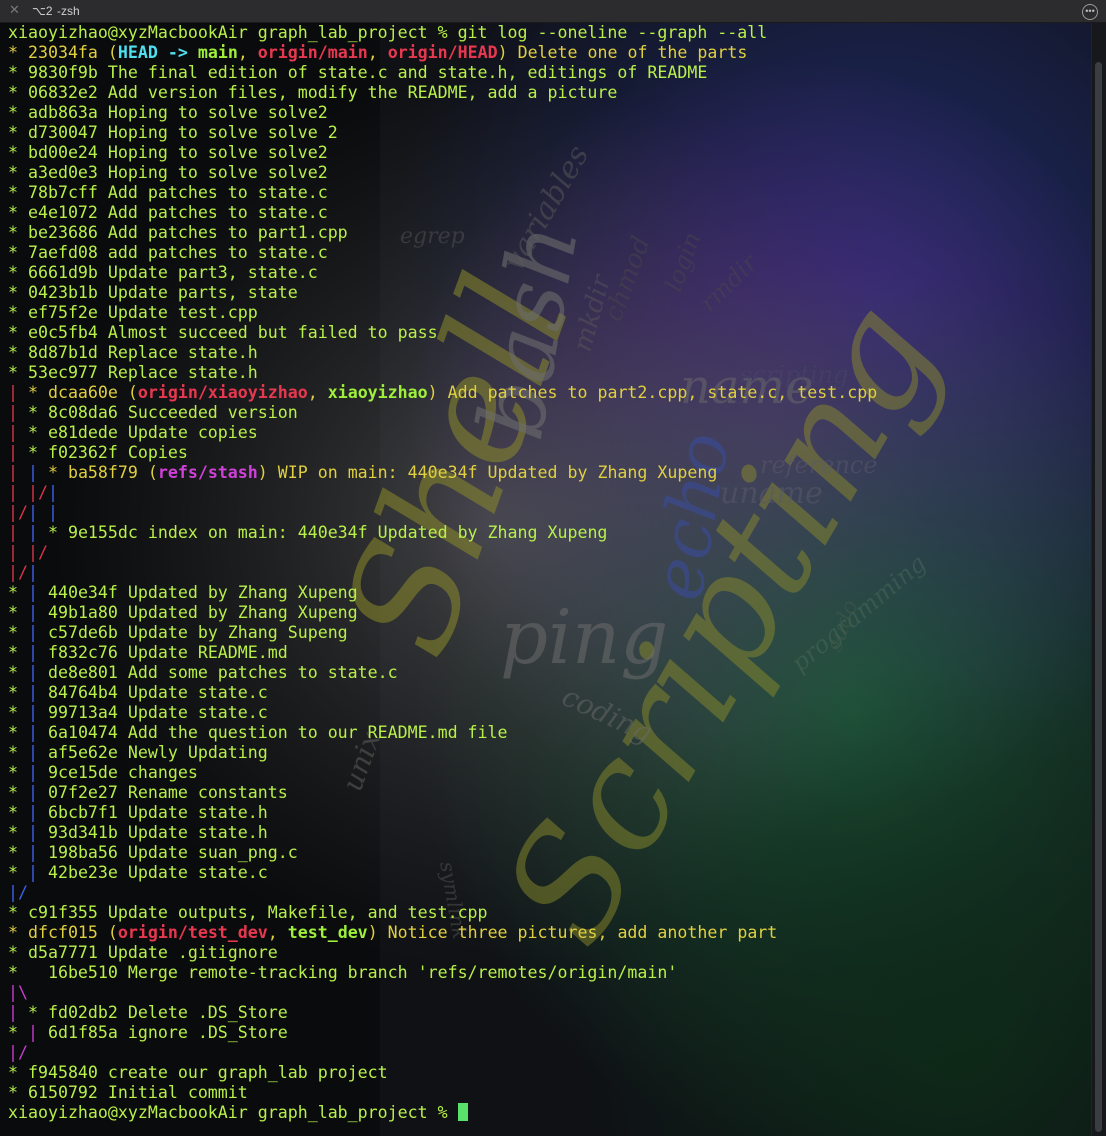 This screenshot has width=1106, height=1136. What do you see at coordinates (277, 932) in the screenshot?
I see `log-text-segment: ,` at bounding box center [277, 932].